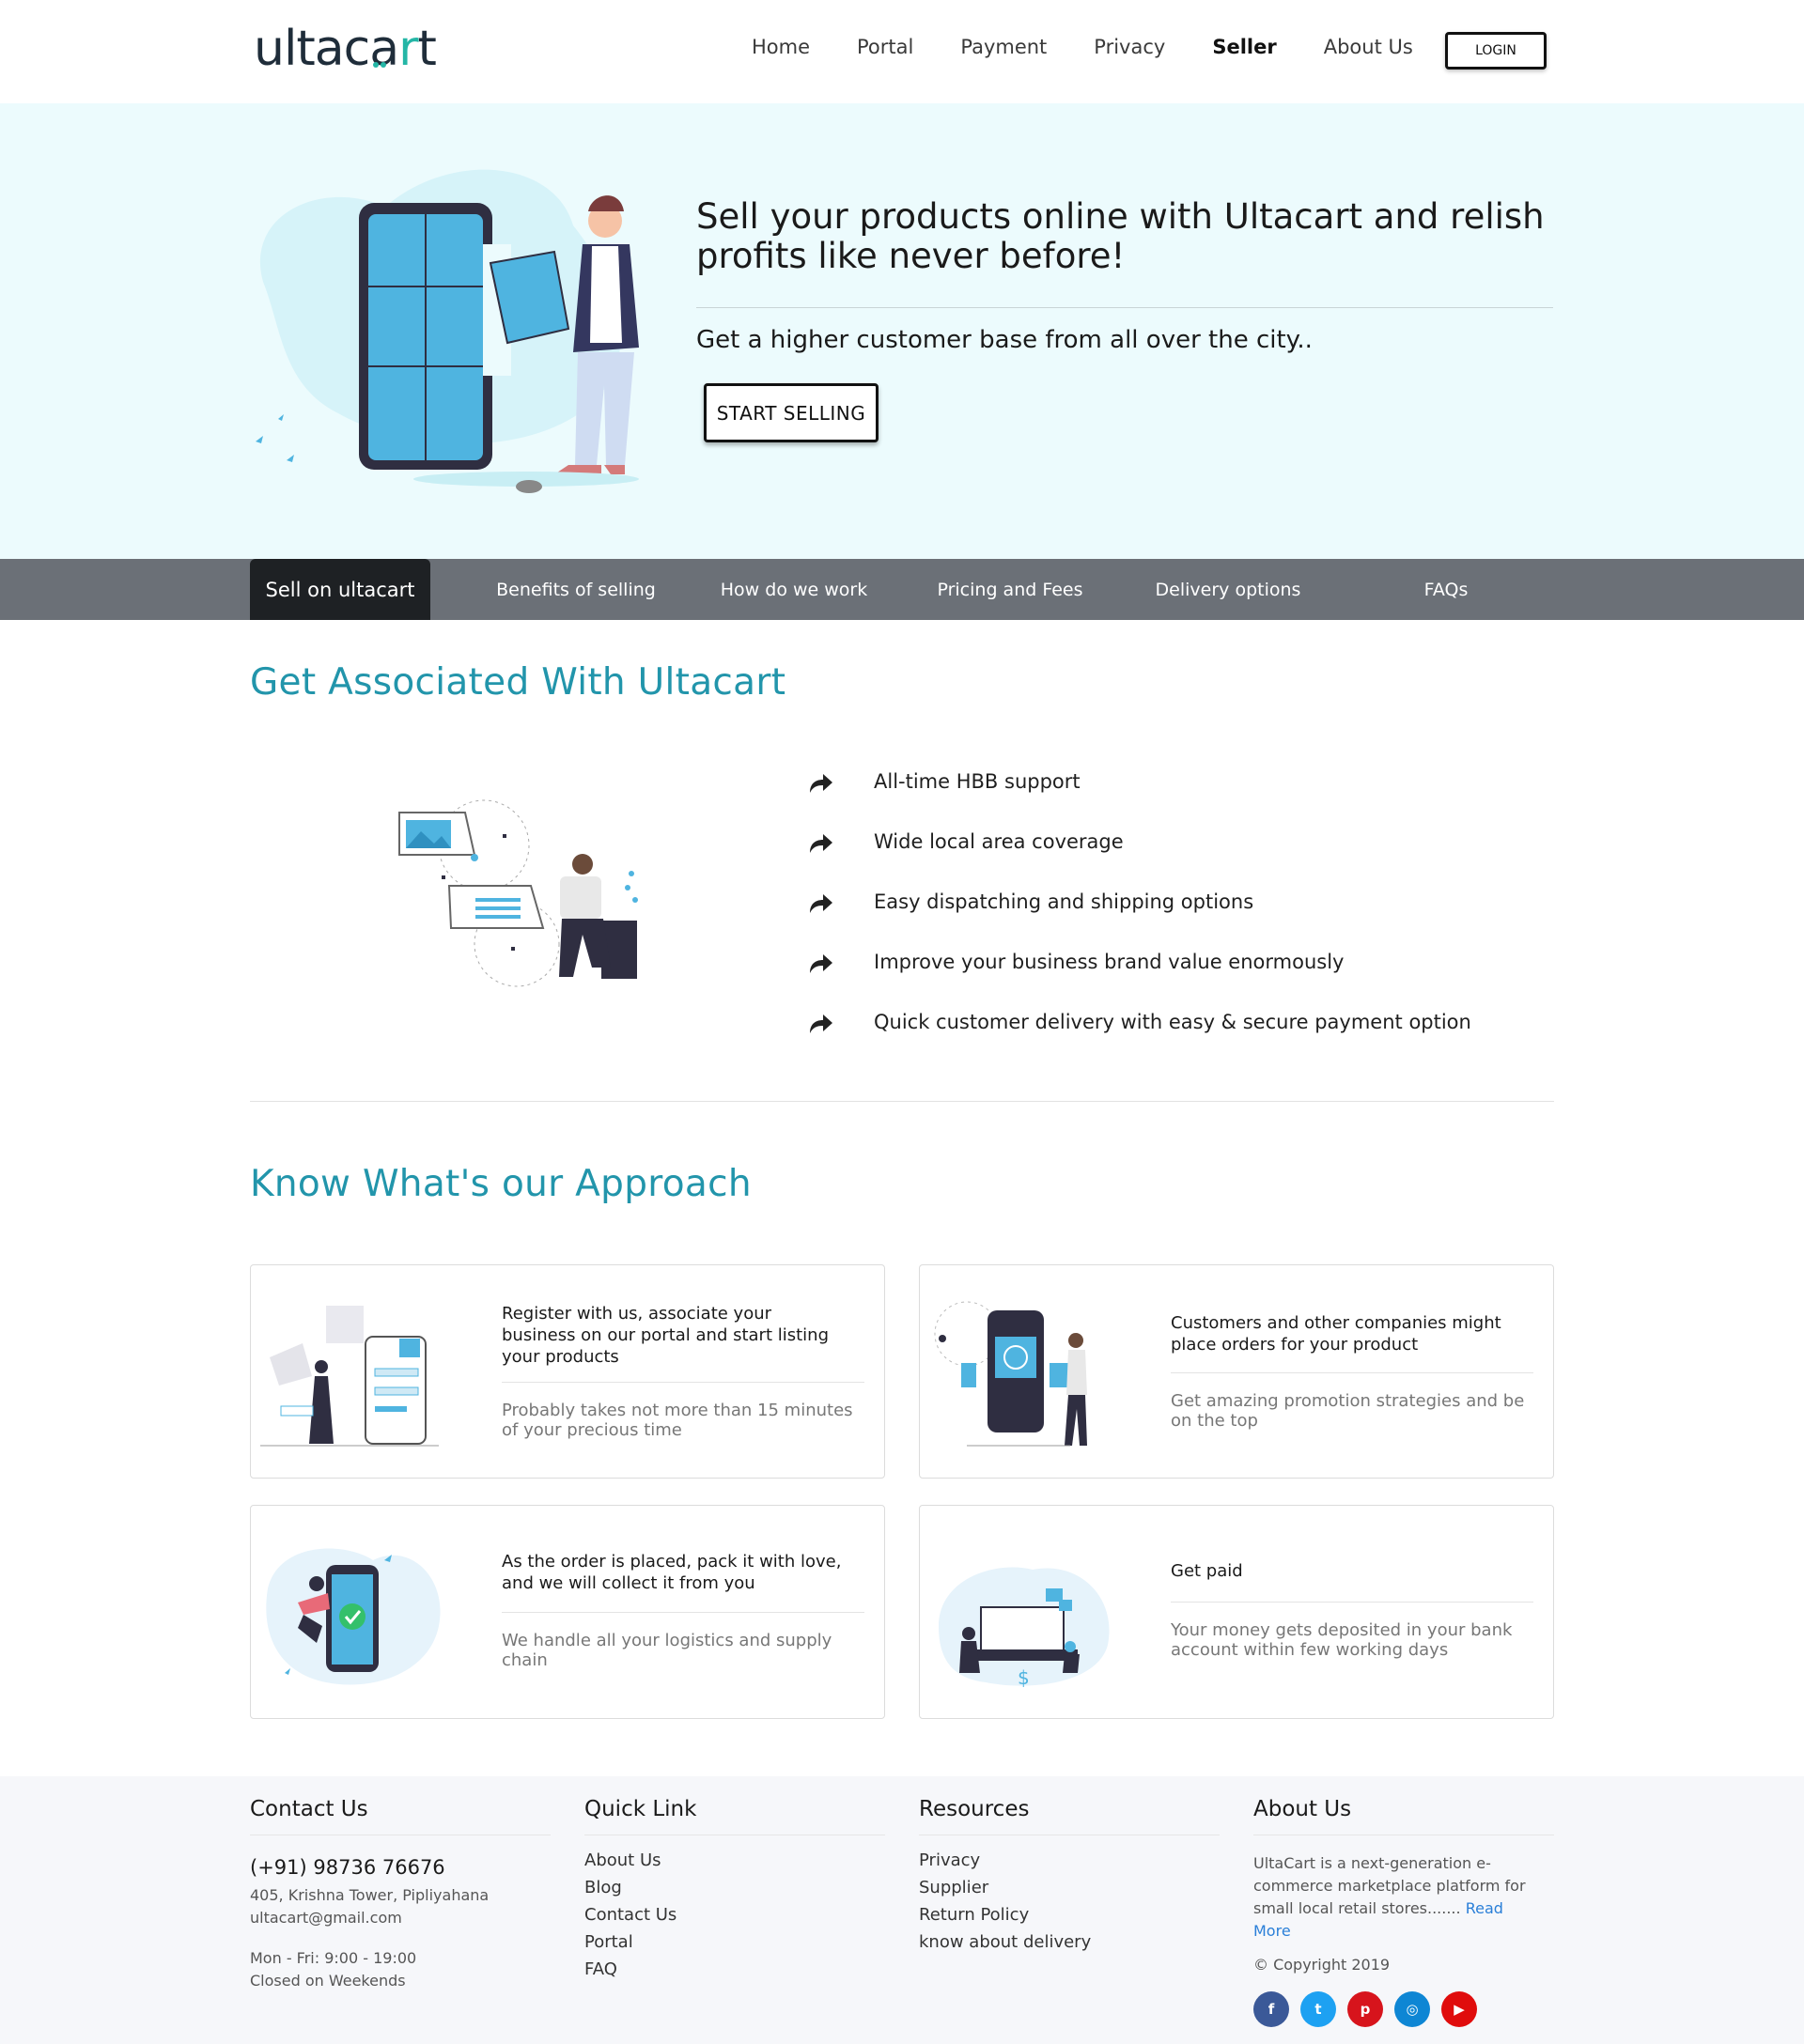 The image size is (1804, 2044). What do you see at coordinates (518, 893) in the screenshot?
I see `presenter-illustration` at bounding box center [518, 893].